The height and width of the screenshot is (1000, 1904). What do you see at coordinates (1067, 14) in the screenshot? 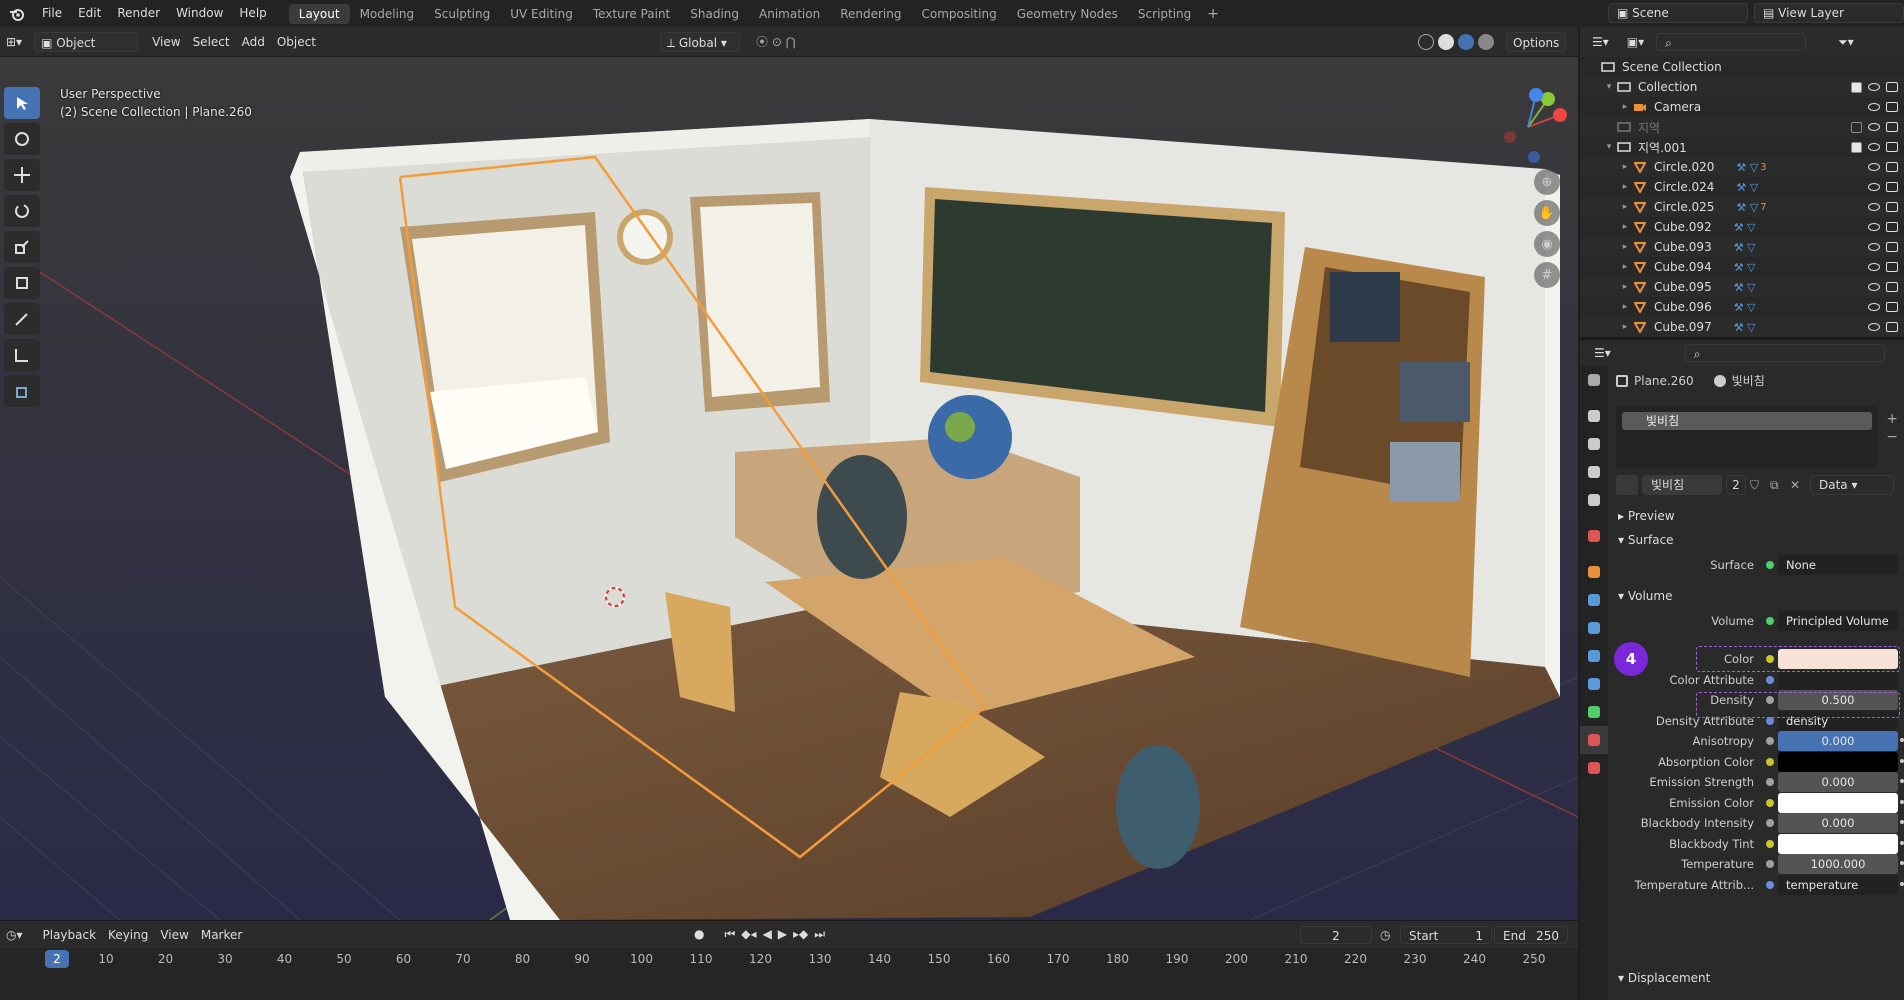
I see `workspace-tab-geometry-nodes: Geometry Nodes` at bounding box center [1067, 14].